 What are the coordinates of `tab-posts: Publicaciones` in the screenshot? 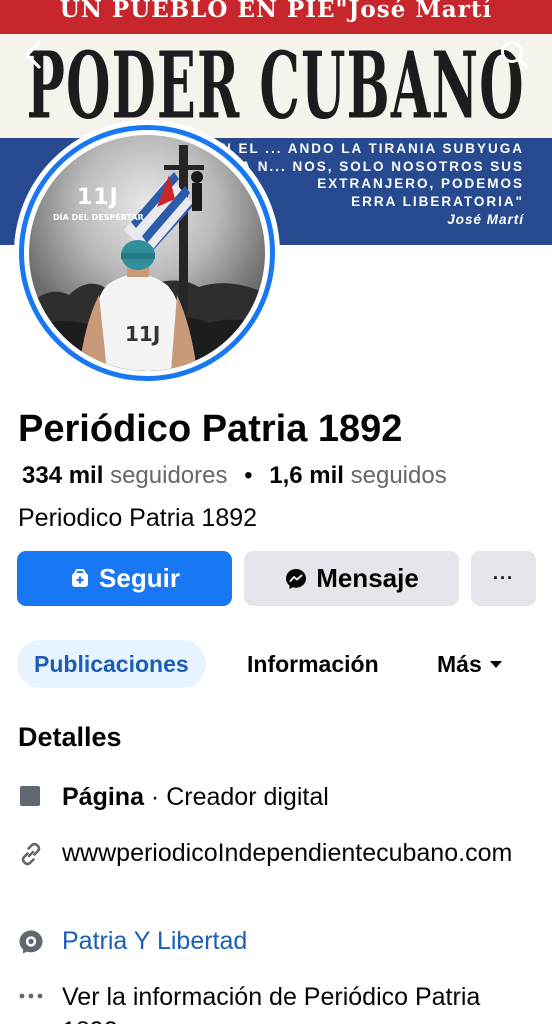 It's located at (111, 664).